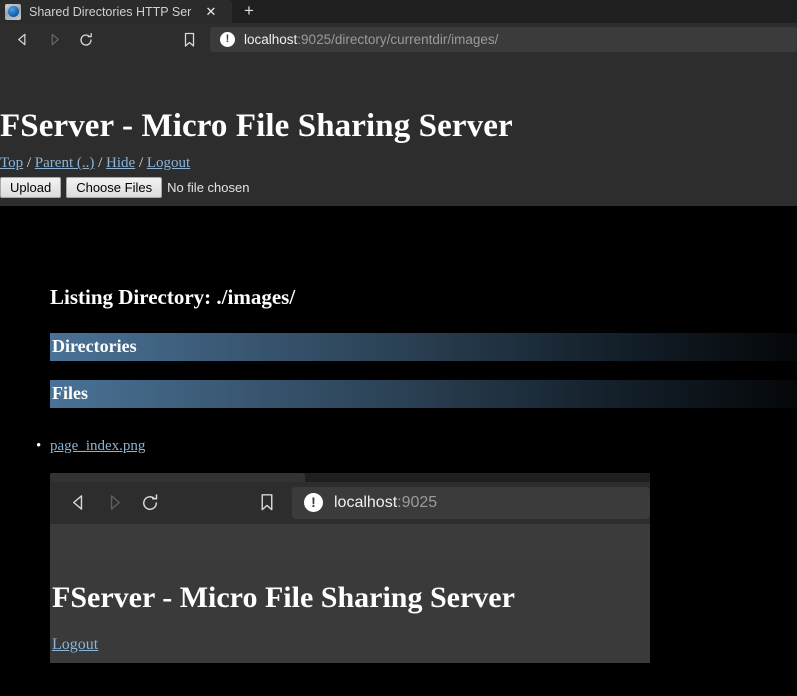 The image size is (797, 696). Describe the element at coordinates (177, 477) in the screenshot. I see `preview-tab` at that location.